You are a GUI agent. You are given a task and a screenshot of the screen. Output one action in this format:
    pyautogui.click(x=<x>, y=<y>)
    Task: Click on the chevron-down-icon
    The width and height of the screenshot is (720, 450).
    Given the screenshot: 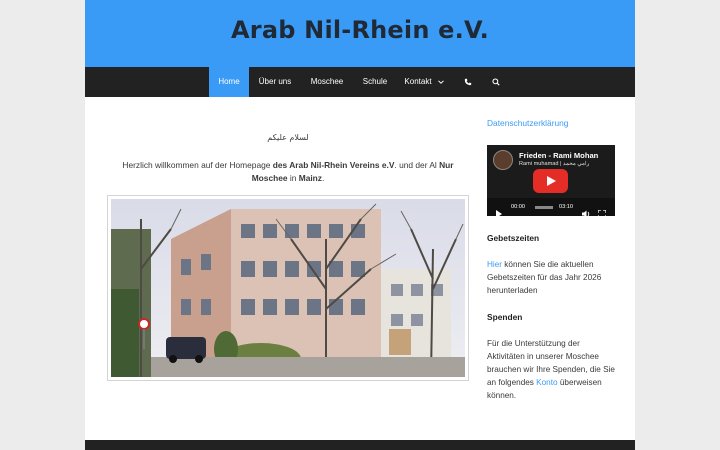 What is the action you would take?
    pyautogui.click(x=441, y=82)
    